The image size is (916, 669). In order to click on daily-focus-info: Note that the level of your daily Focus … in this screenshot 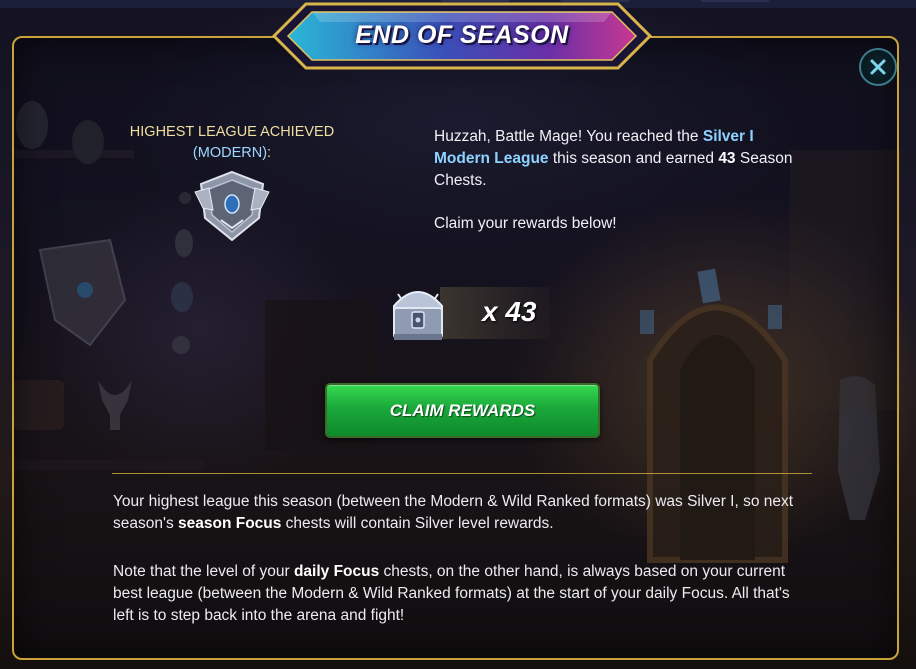, I will do `click(463, 594)`.